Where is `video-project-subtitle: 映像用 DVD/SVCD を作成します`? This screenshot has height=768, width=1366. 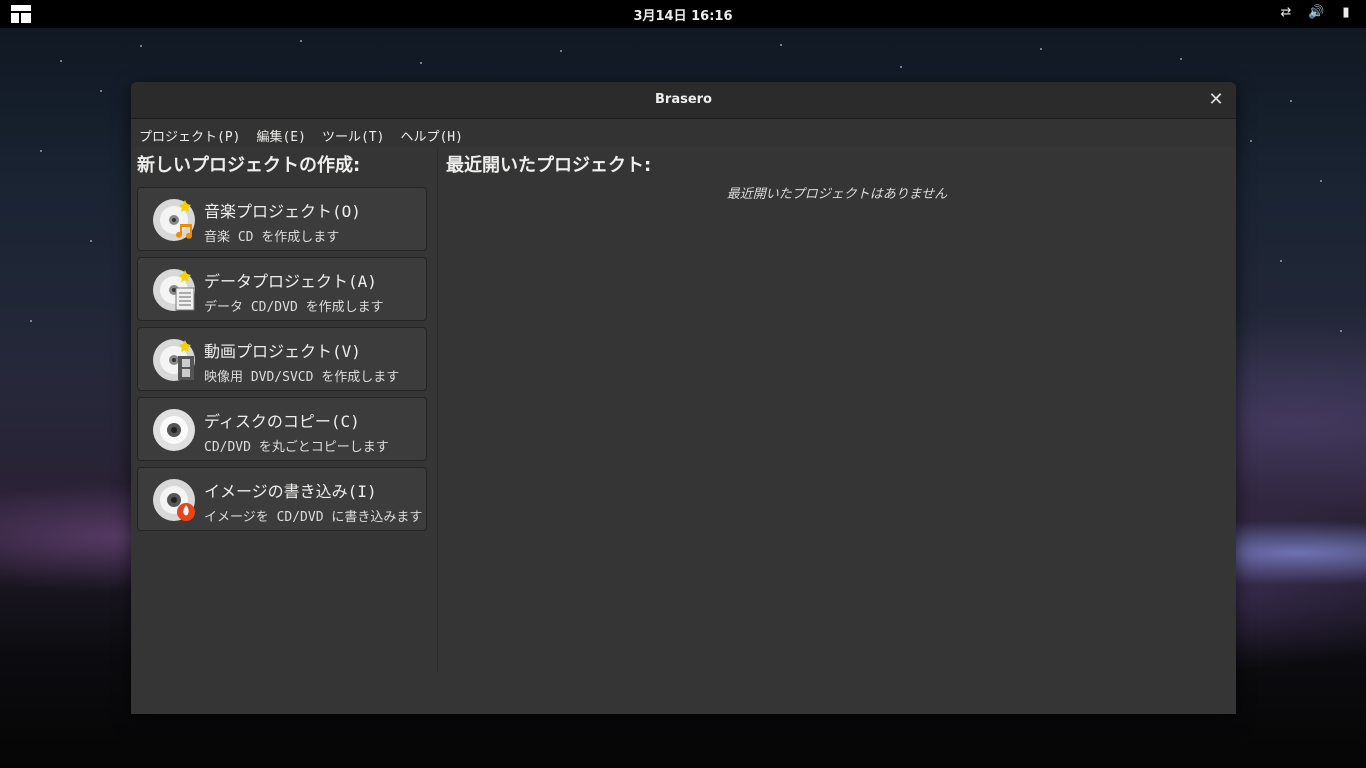
video-project-subtitle: 映像用 DVD/SVCD を作成します is located at coordinates (302, 377).